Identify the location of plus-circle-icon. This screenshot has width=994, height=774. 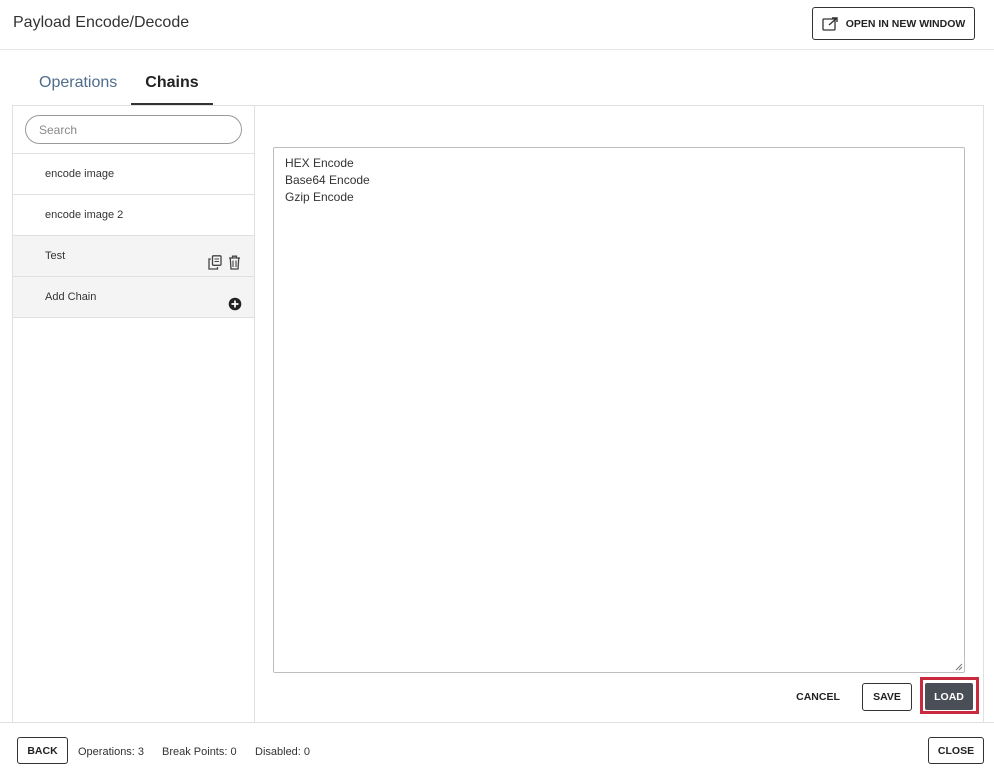
(235, 299).